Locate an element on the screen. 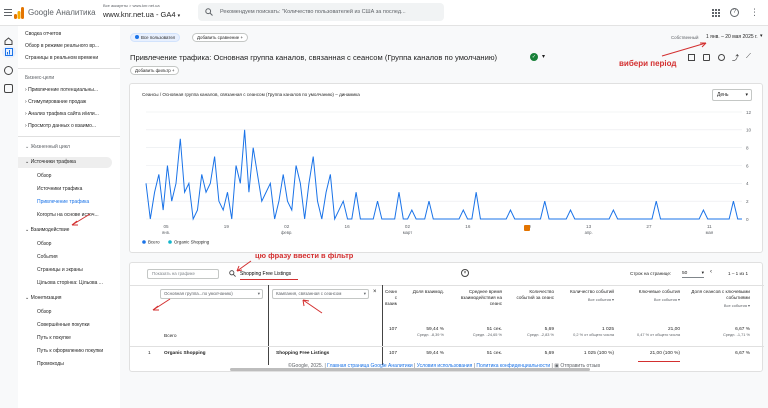 Image resolution: width=768 pixels, height=408 pixels. column-header-event-count: Количество событий Все события ▾ is located at coordinates (588, 296).